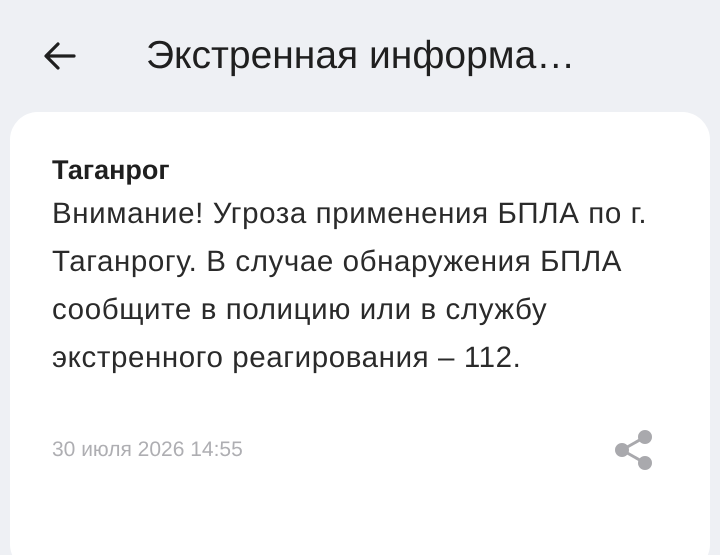 The image size is (720, 555). What do you see at coordinates (111, 170) in the screenshot?
I see `city-name: Таганрог` at bounding box center [111, 170].